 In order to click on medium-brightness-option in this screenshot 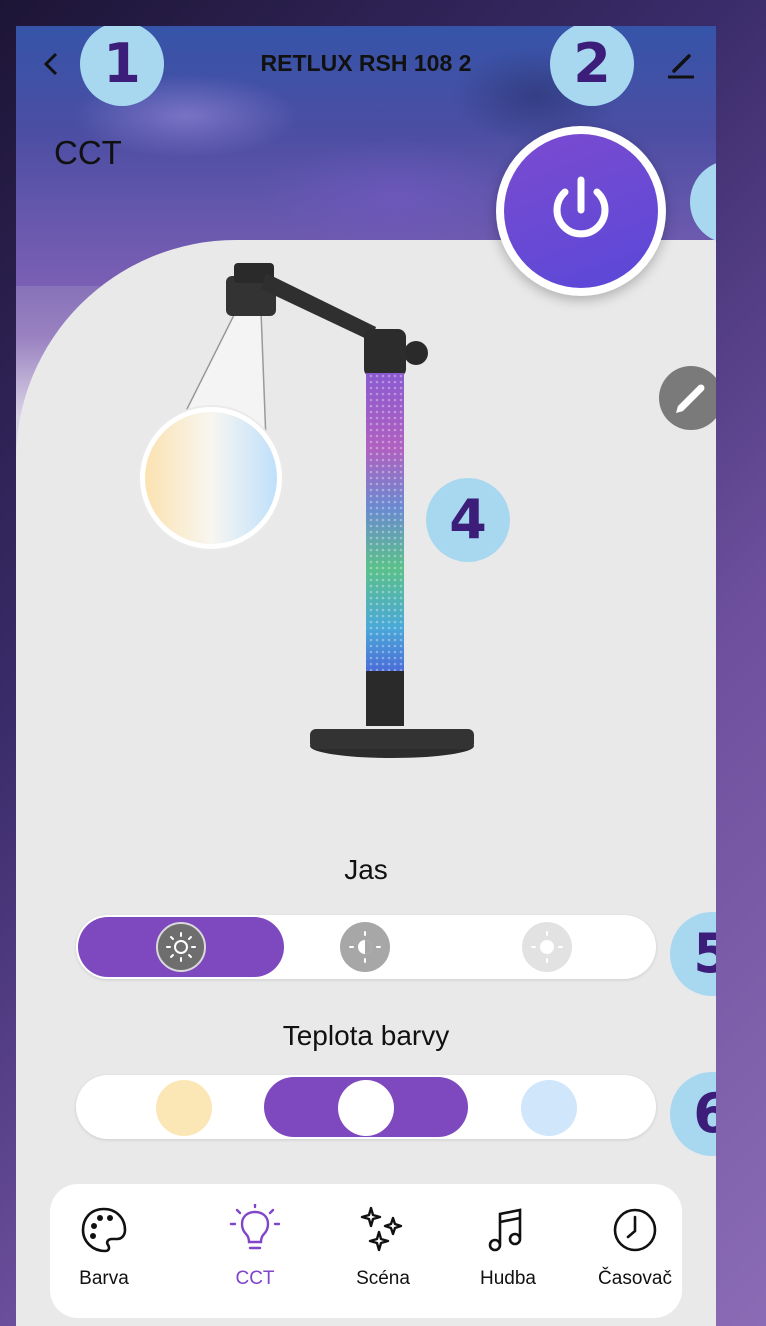, I will do `click(365, 947)`.